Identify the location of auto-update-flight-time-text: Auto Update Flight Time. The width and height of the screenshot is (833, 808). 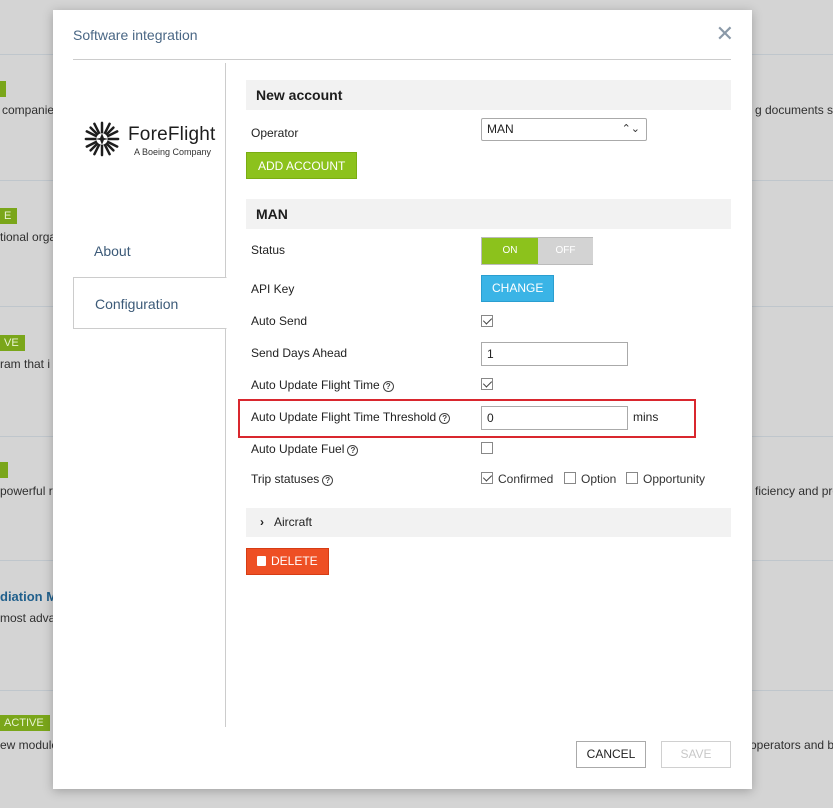
(315, 385).